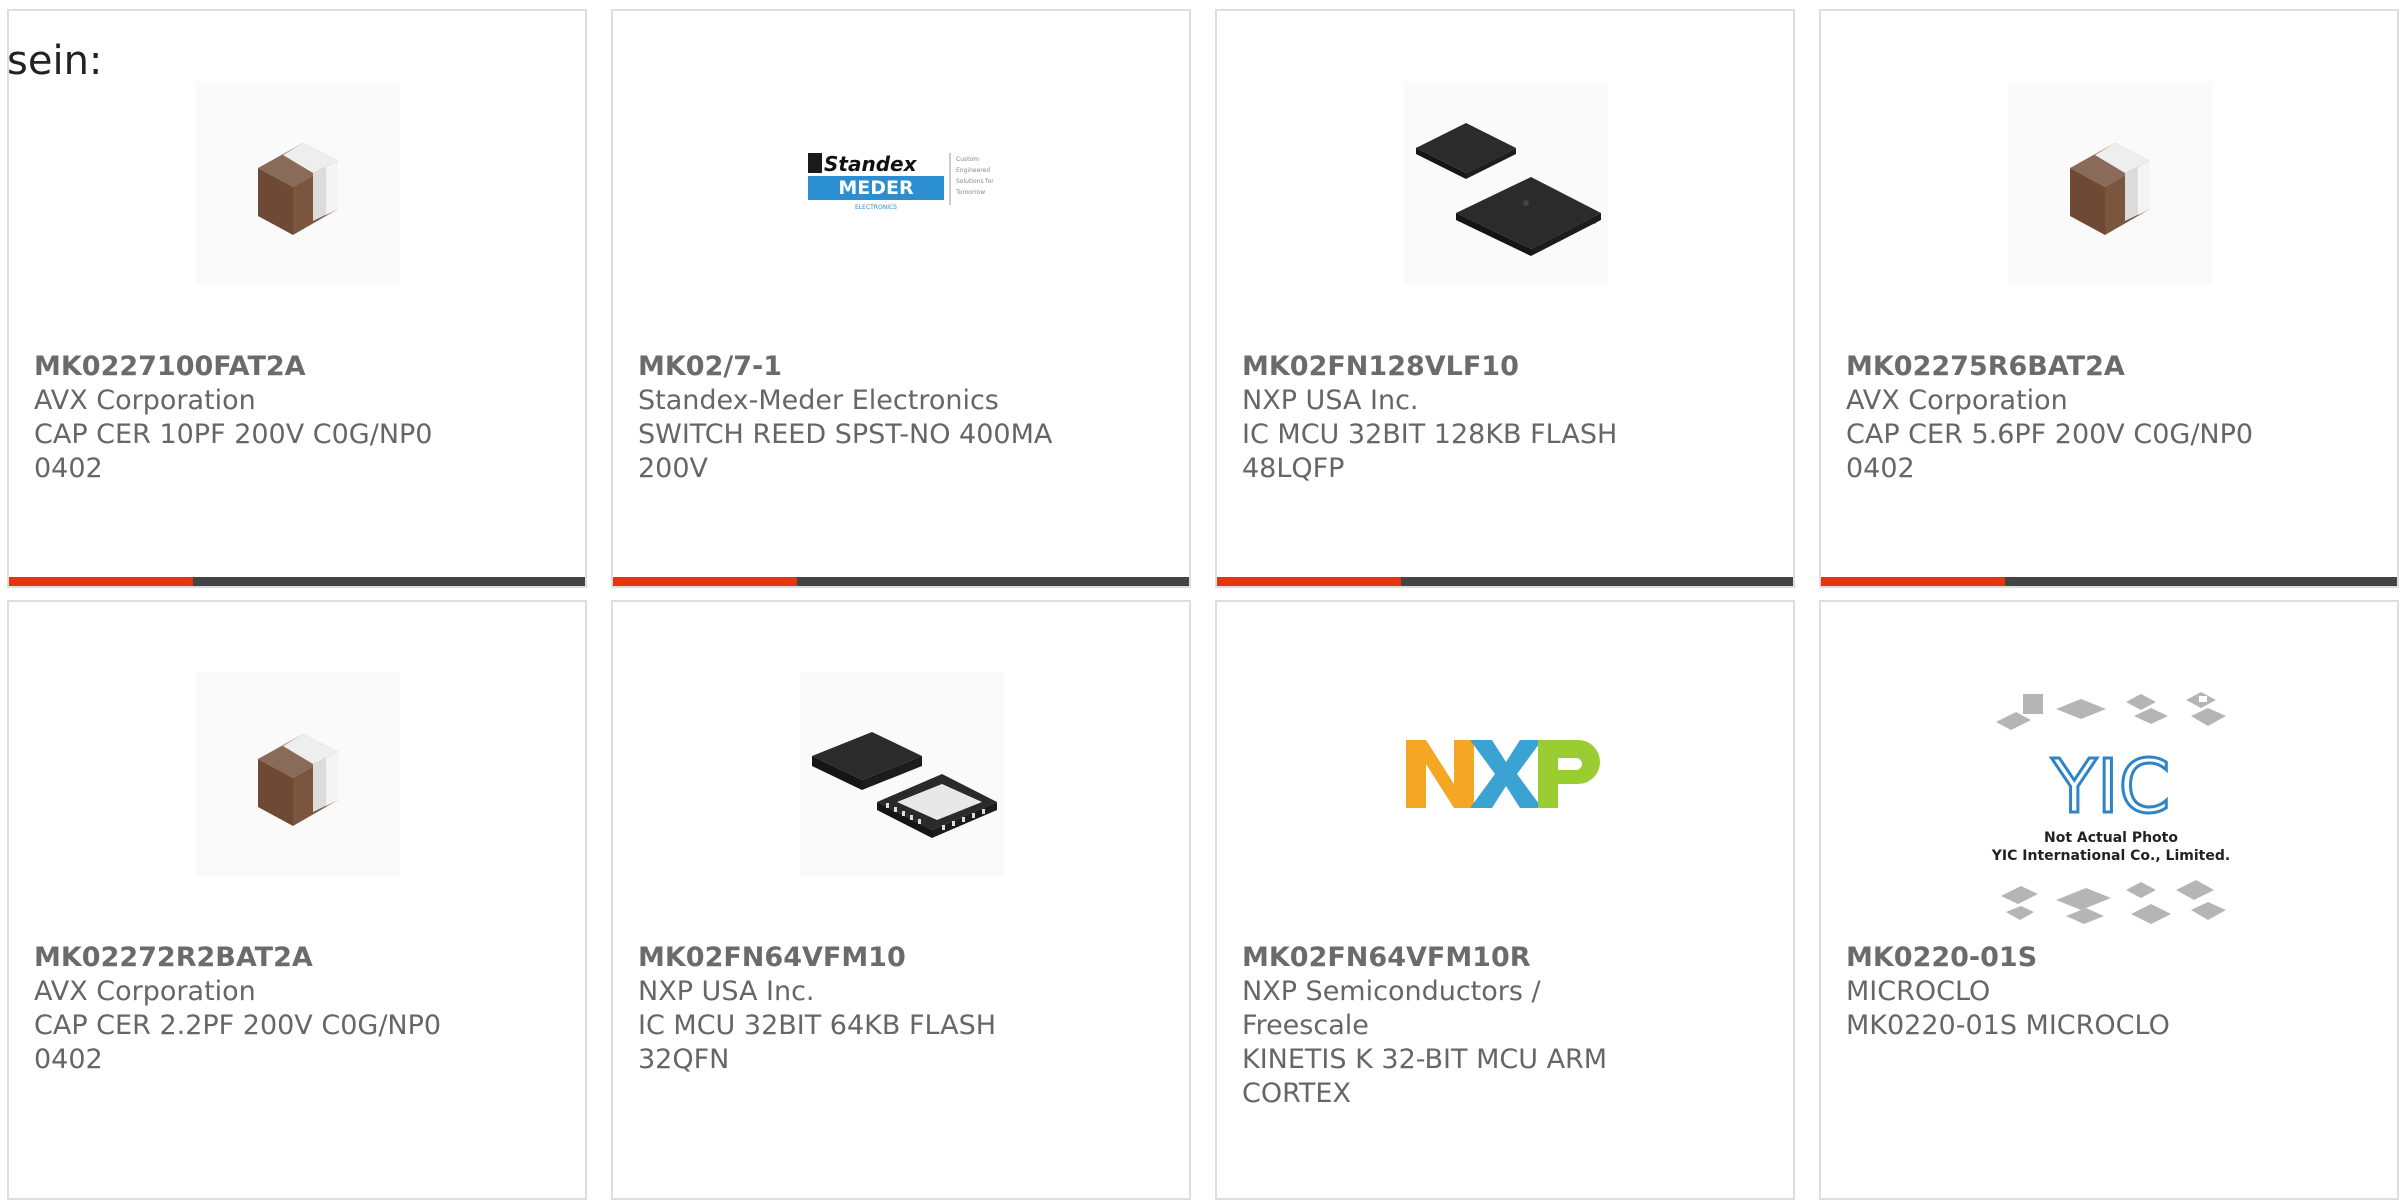  Describe the element at coordinates (244, 958) in the screenshot. I see `part-number: MK02272R2BAT2A` at that location.